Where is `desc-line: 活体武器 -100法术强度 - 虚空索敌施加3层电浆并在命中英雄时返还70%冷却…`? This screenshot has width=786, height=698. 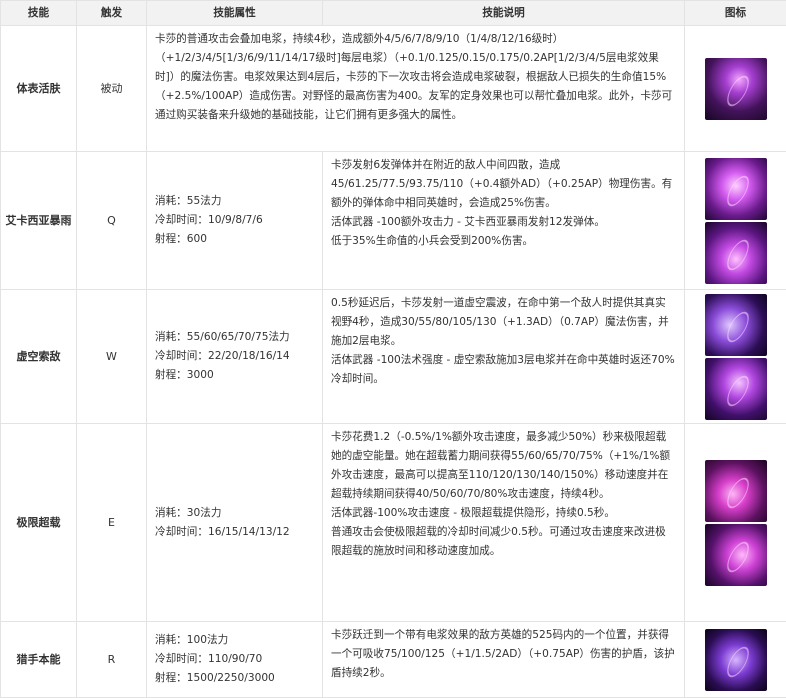
desc-line: 活体武器 -100法术强度 - 虚空索敌施加3层电浆并在命中英雄时返还70%冷却… is located at coordinates (503, 370).